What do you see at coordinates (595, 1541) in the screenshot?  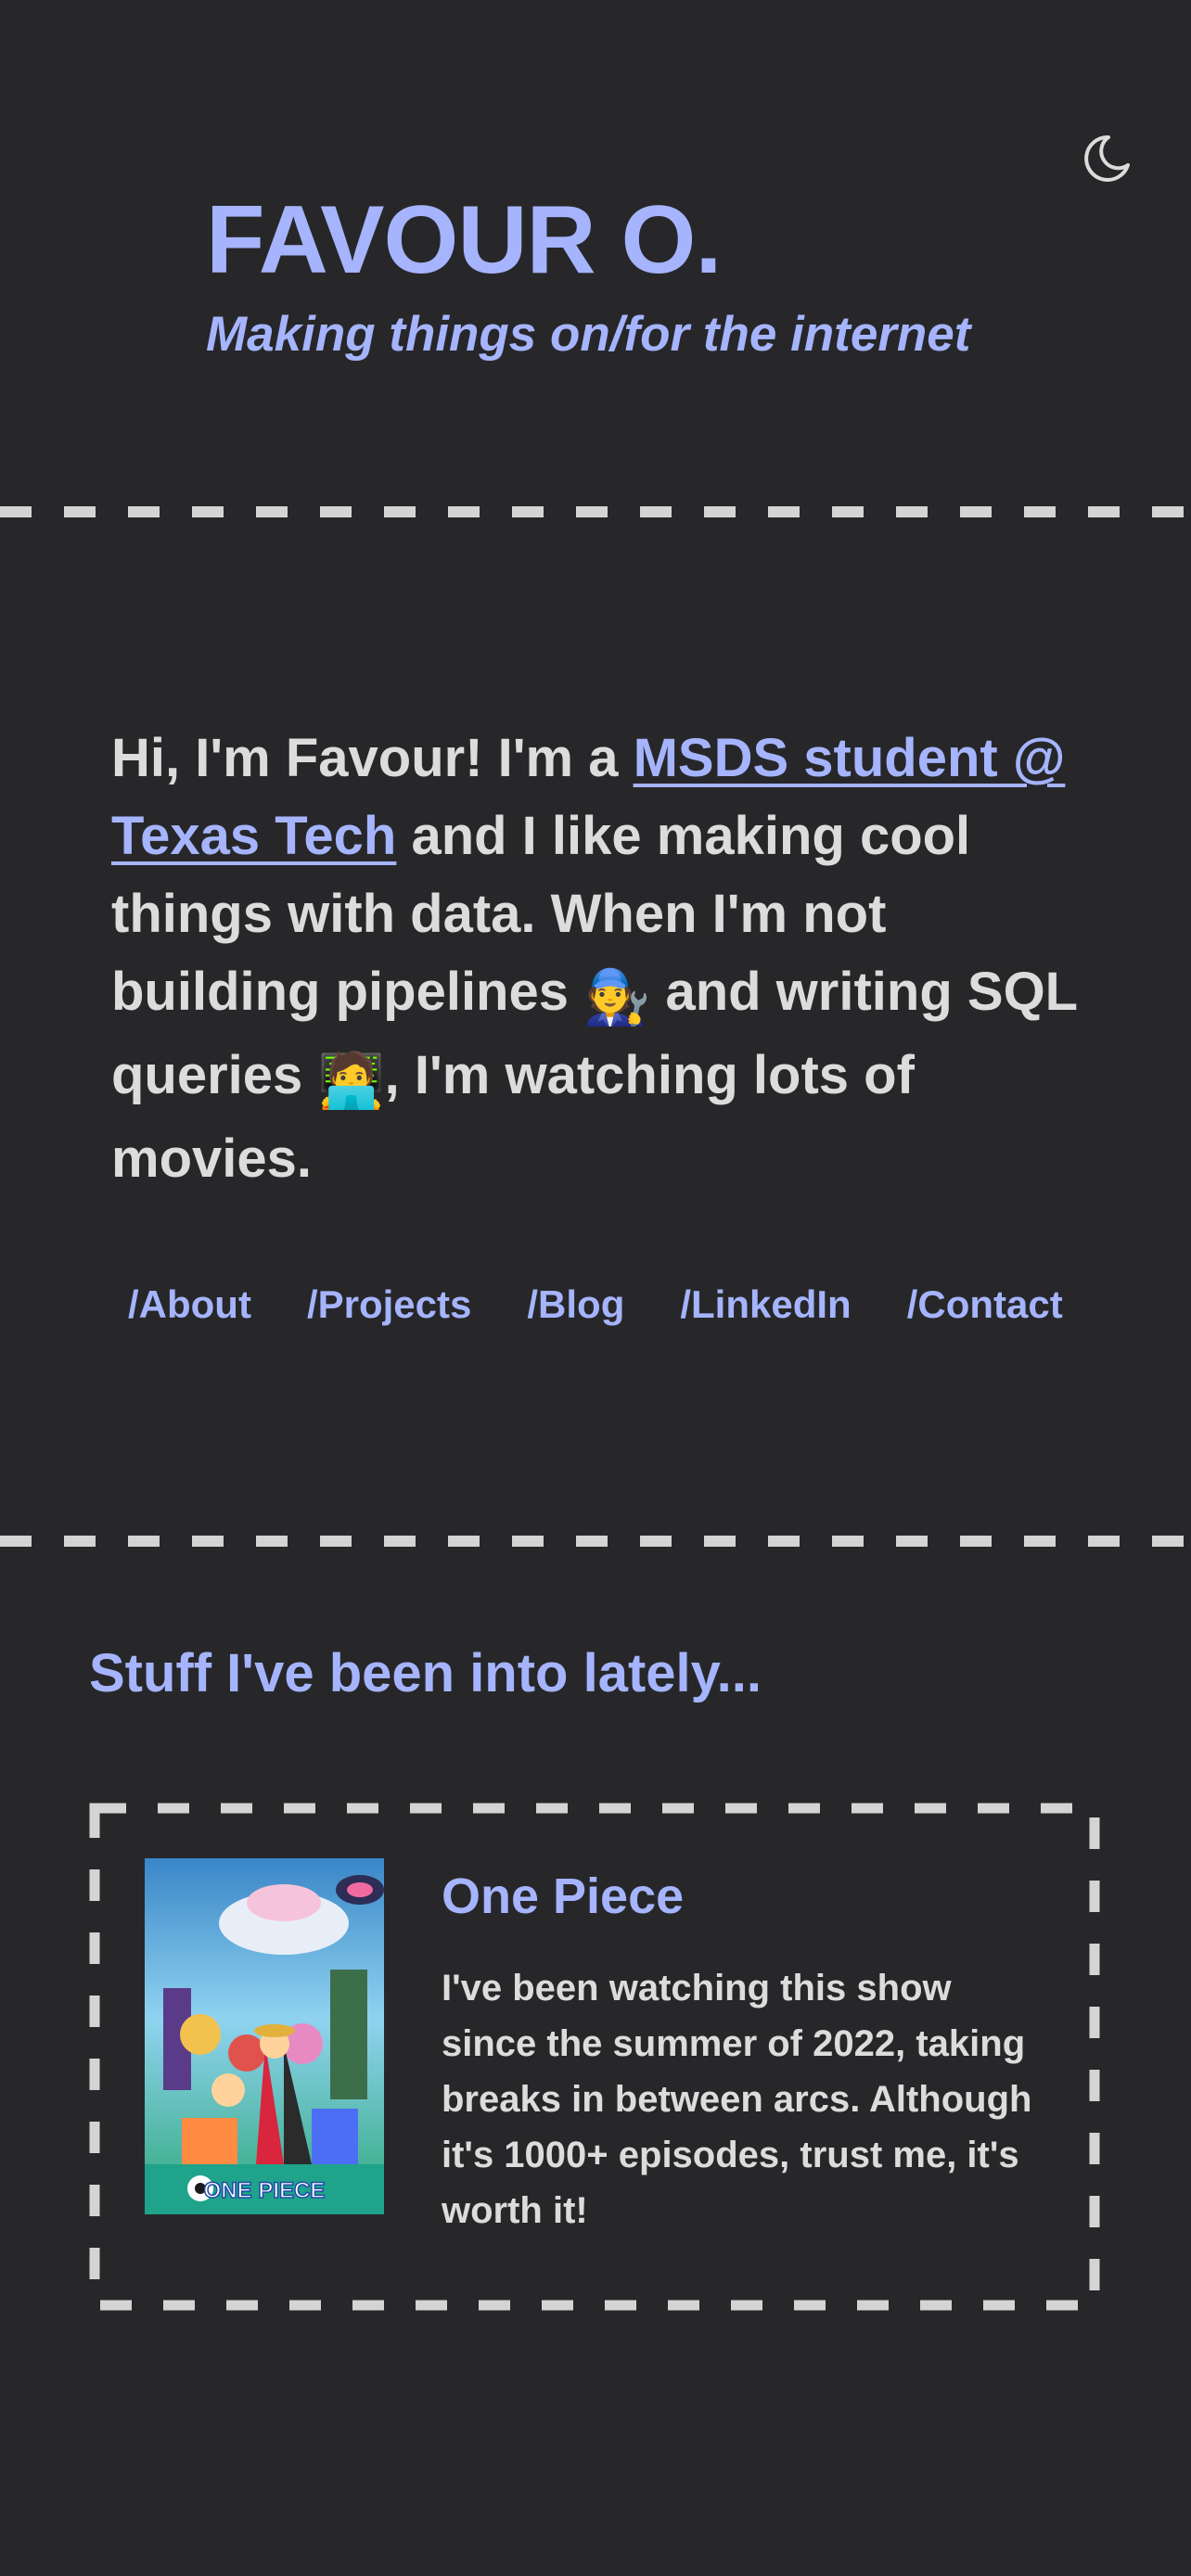 I see `middle-divider` at bounding box center [595, 1541].